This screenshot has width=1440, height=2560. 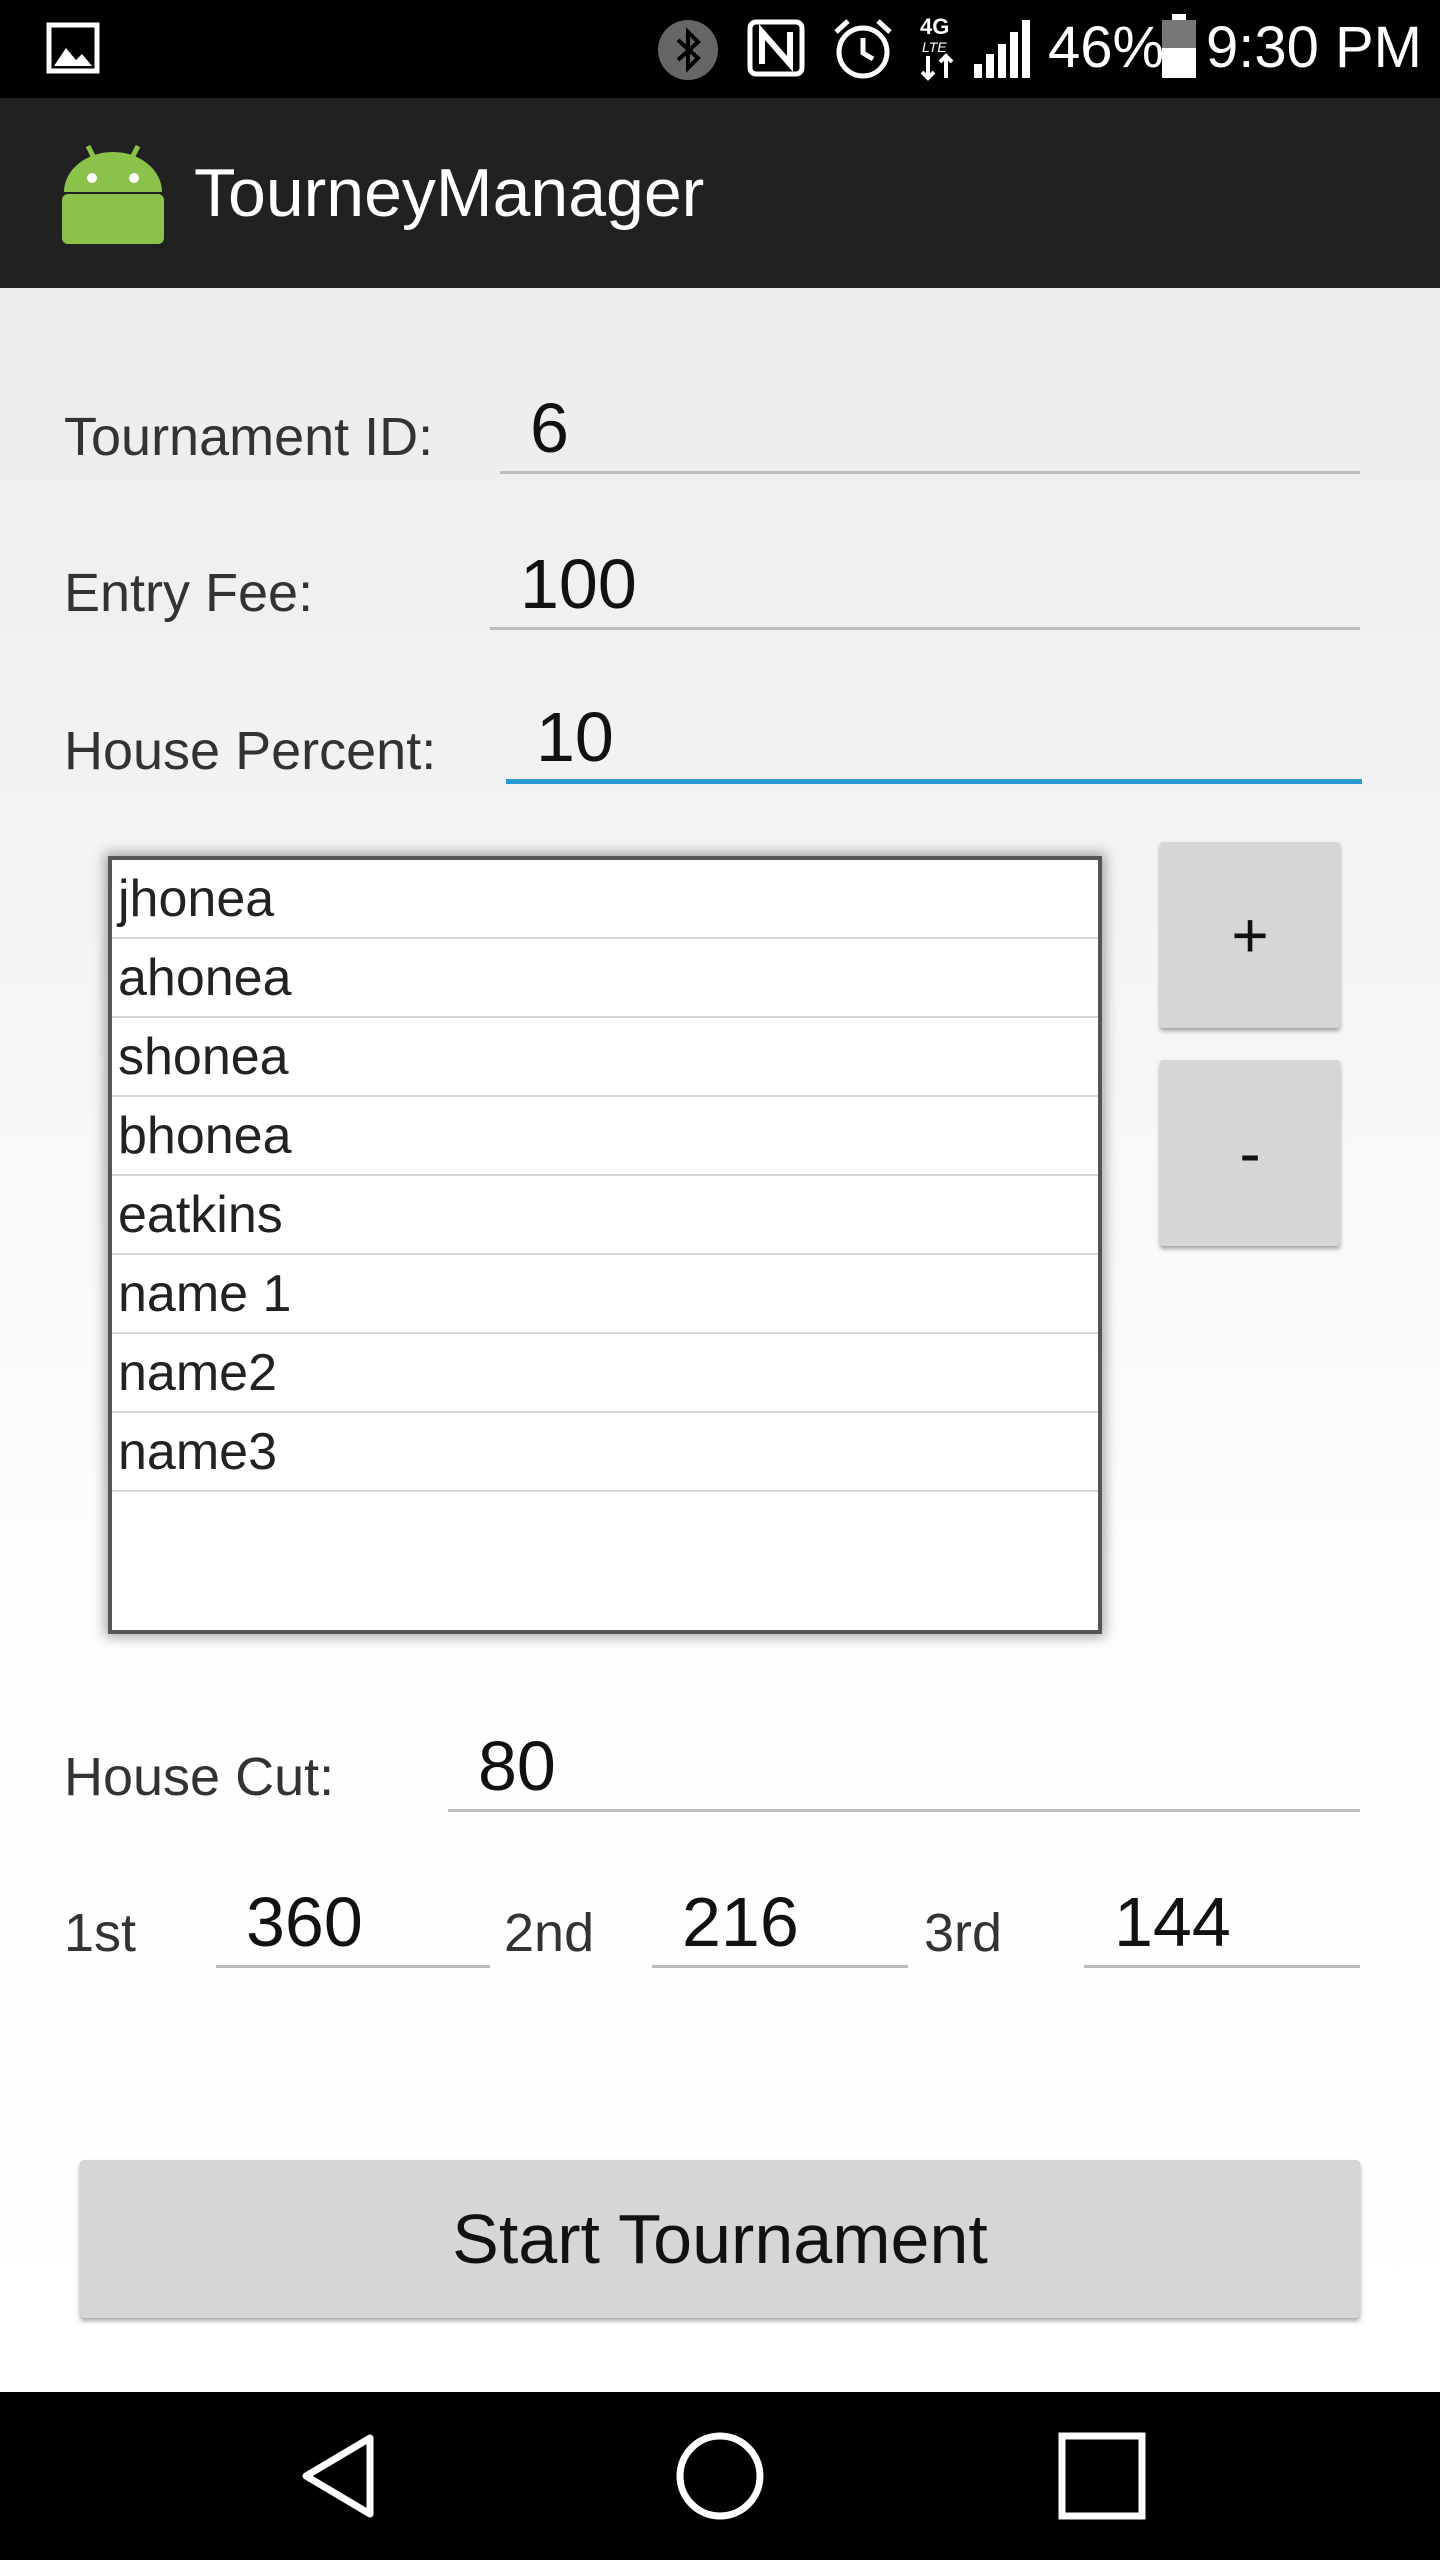 I want to click on tournament-id-field, so click(x=930, y=429).